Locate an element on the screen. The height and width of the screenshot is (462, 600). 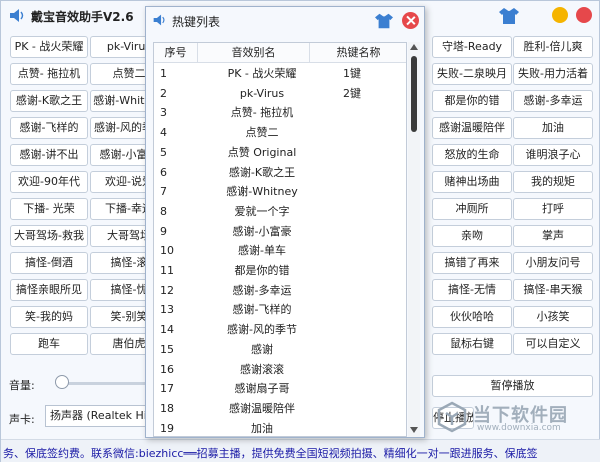
sound-button: 欢迎-90年代 is located at coordinates (49, 182).